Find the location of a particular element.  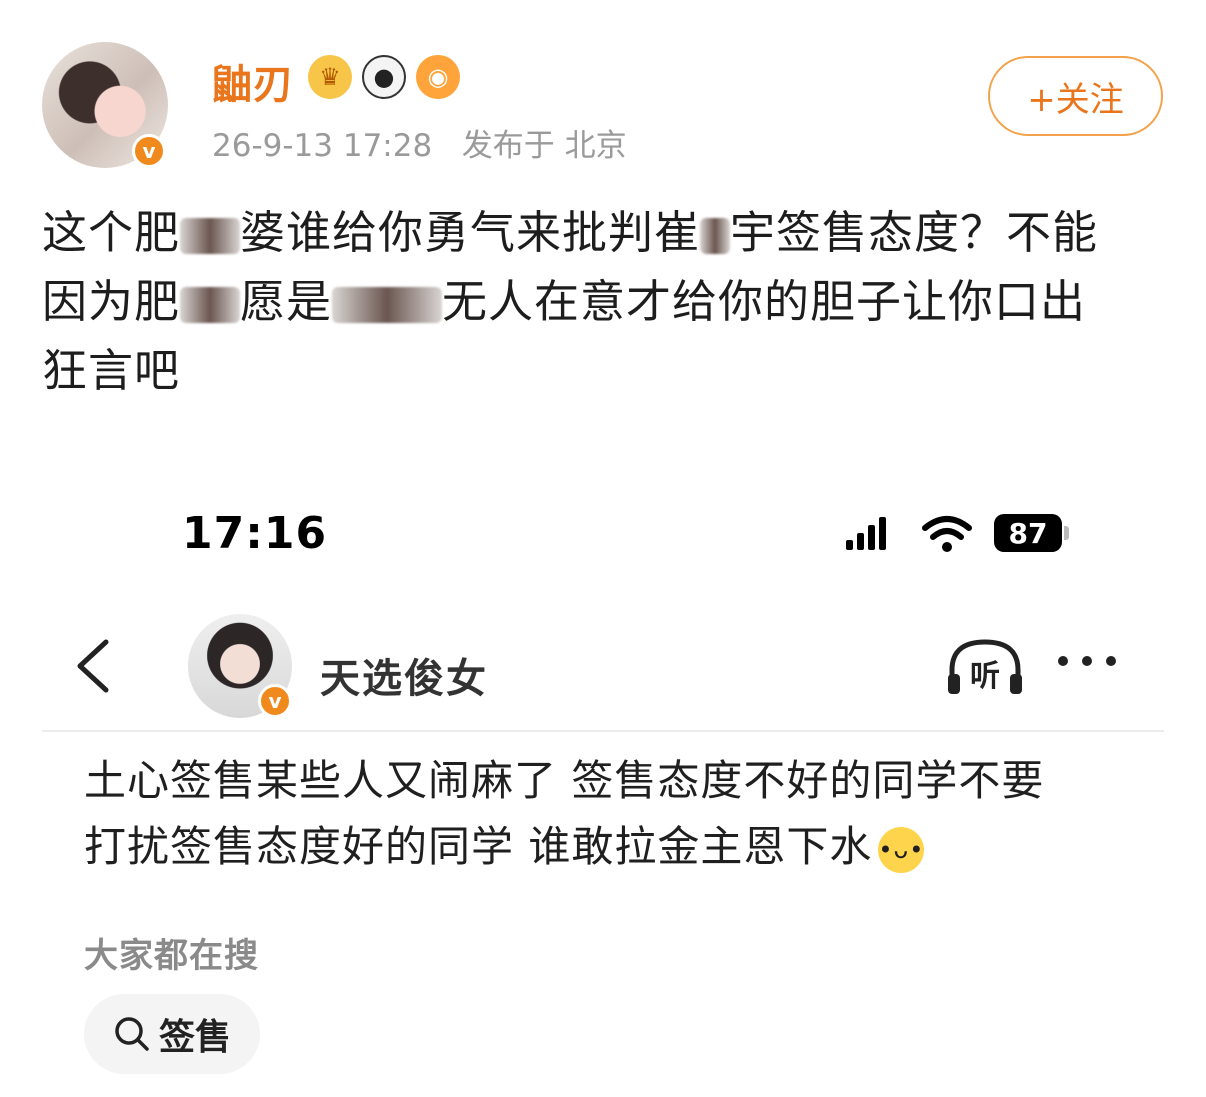

follow-button: +关注 is located at coordinates (1075, 96).